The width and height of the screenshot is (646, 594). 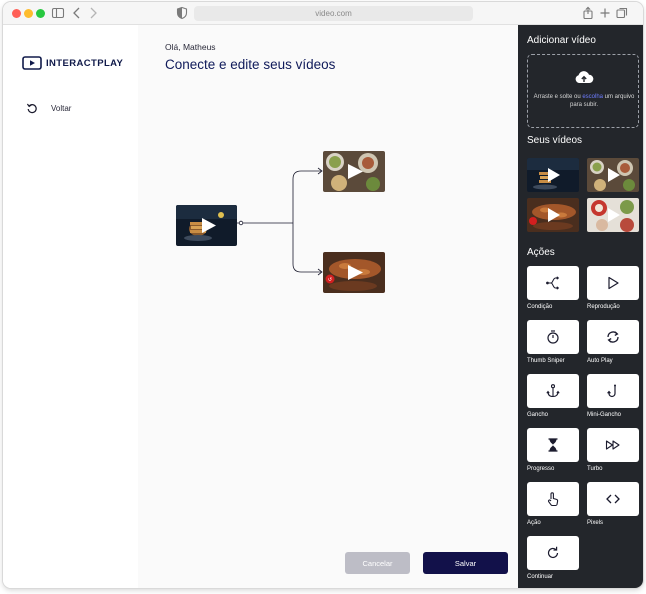 I want to click on new-tab-icon, so click(x=605, y=13).